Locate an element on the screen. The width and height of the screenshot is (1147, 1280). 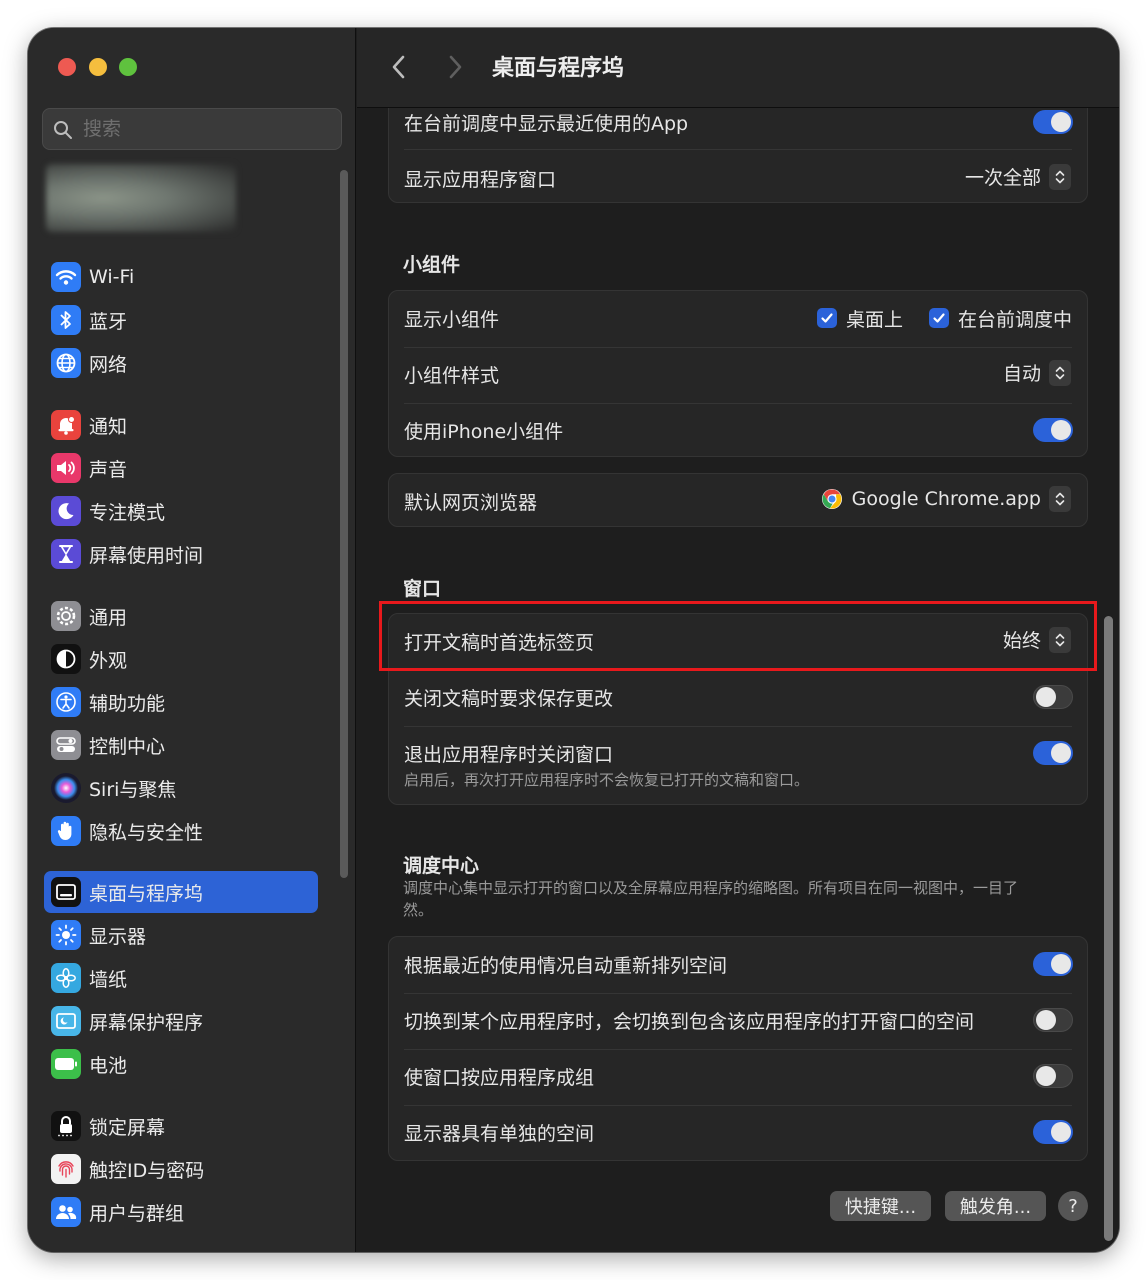
desktop-checkbox: 桌面上 is located at coordinates (859, 318).